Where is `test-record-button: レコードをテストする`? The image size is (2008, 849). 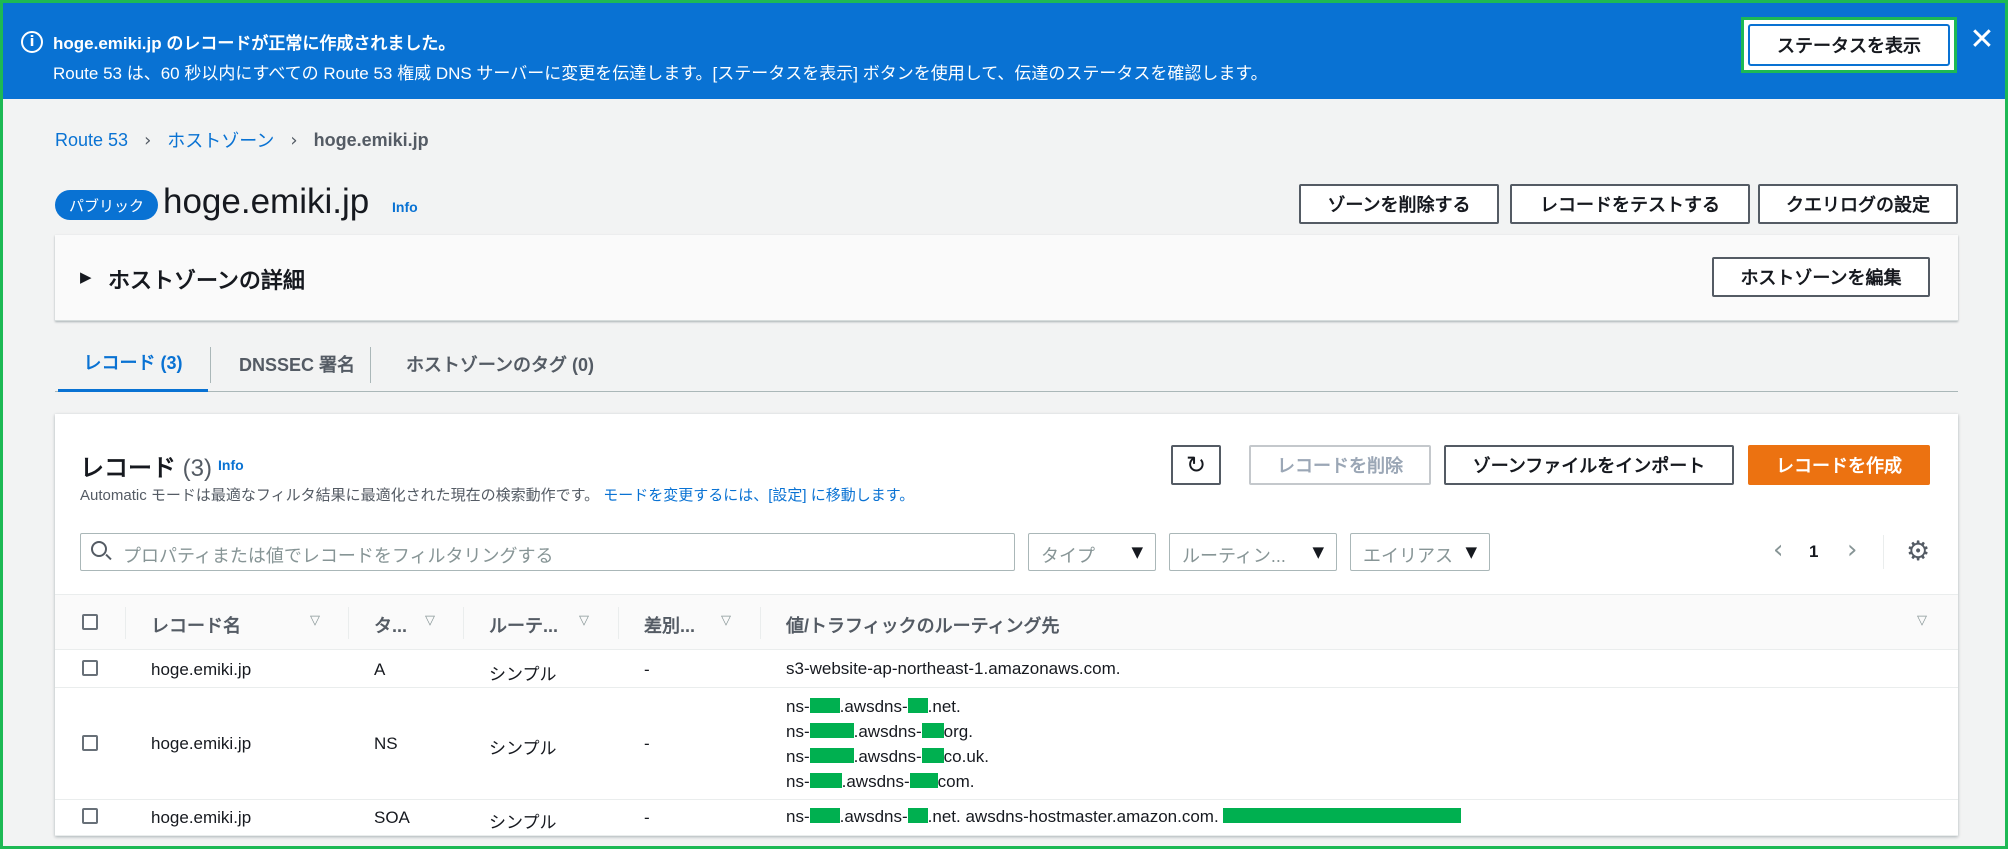
test-record-button: レコードをテストする is located at coordinates (1630, 204).